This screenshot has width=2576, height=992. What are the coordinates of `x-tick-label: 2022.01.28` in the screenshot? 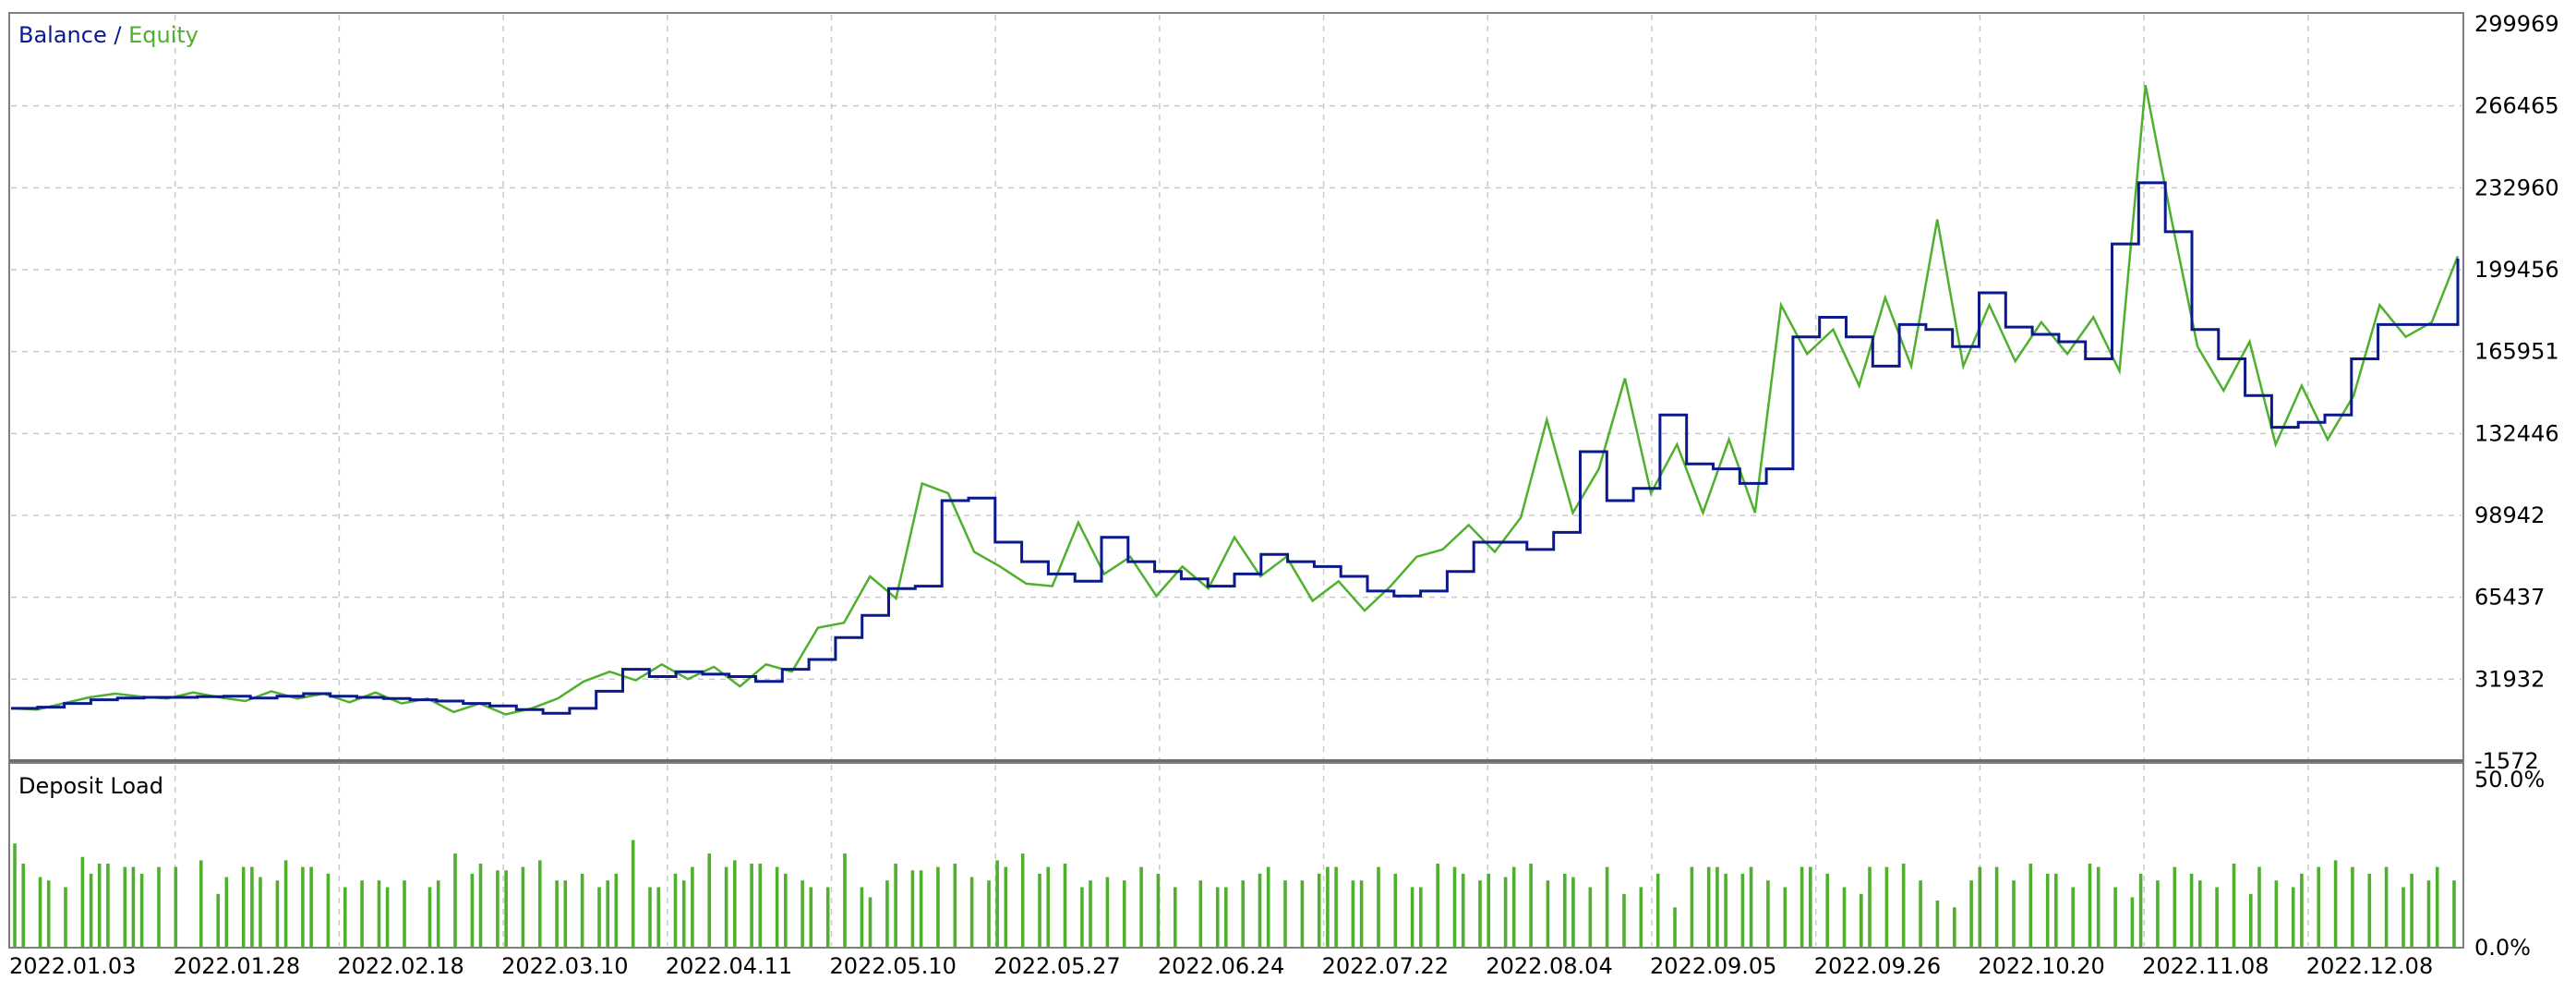 It's located at (237, 966).